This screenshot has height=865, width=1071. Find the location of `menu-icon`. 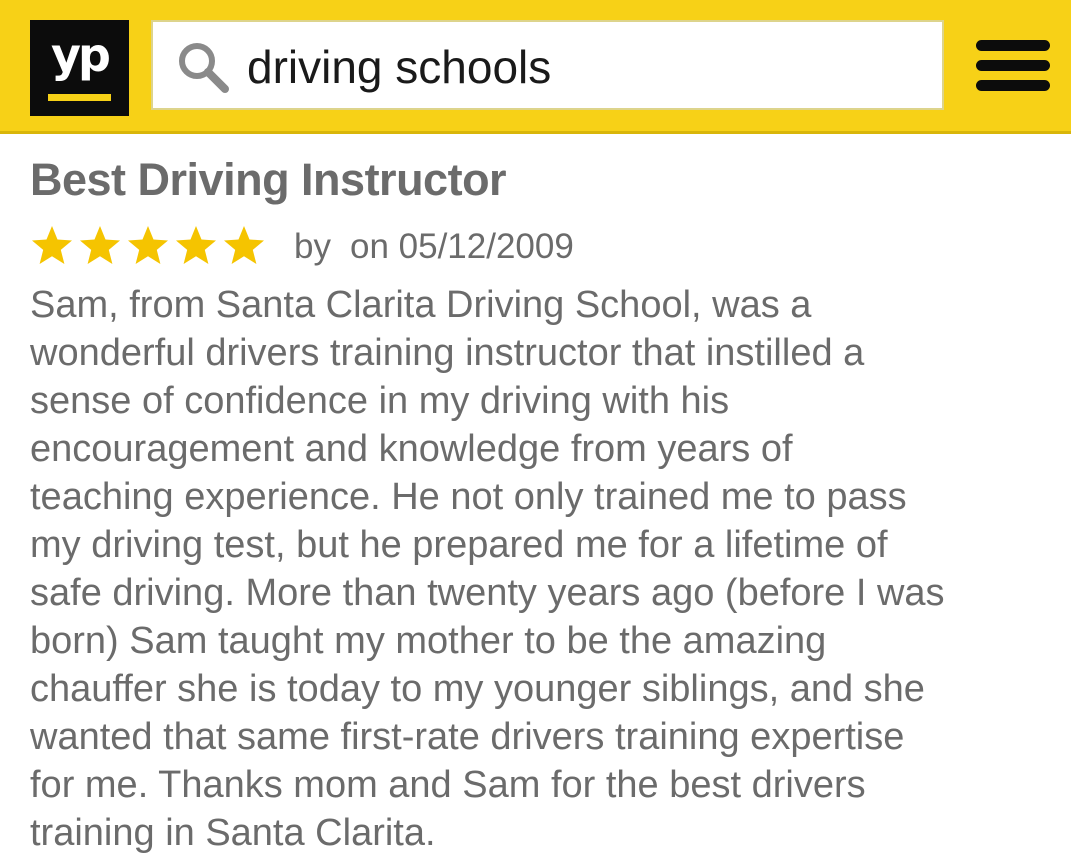

menu-icon is located at coordinates (1013, 66).